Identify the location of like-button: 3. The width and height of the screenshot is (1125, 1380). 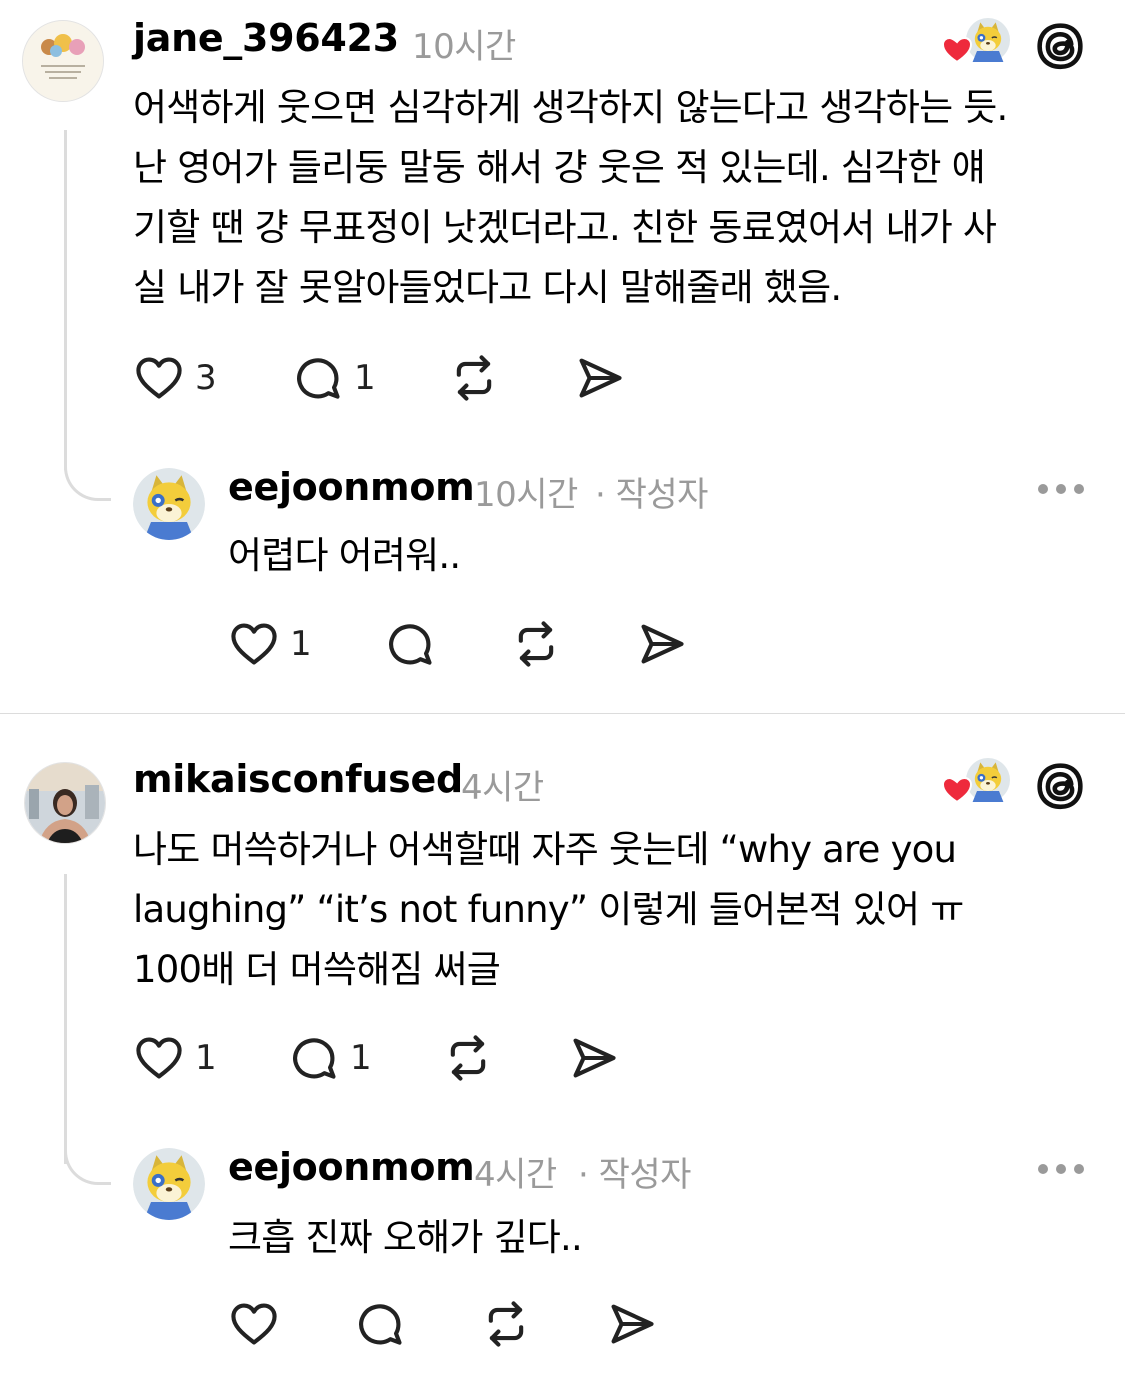
(175, 378).